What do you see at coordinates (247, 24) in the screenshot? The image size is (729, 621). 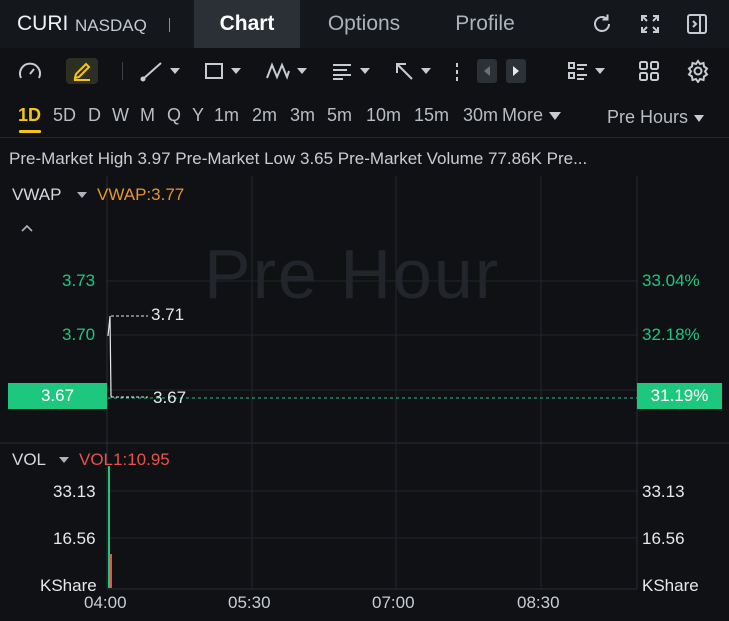 I see `tab-chart: Chart` at bounding box center [247, 24].